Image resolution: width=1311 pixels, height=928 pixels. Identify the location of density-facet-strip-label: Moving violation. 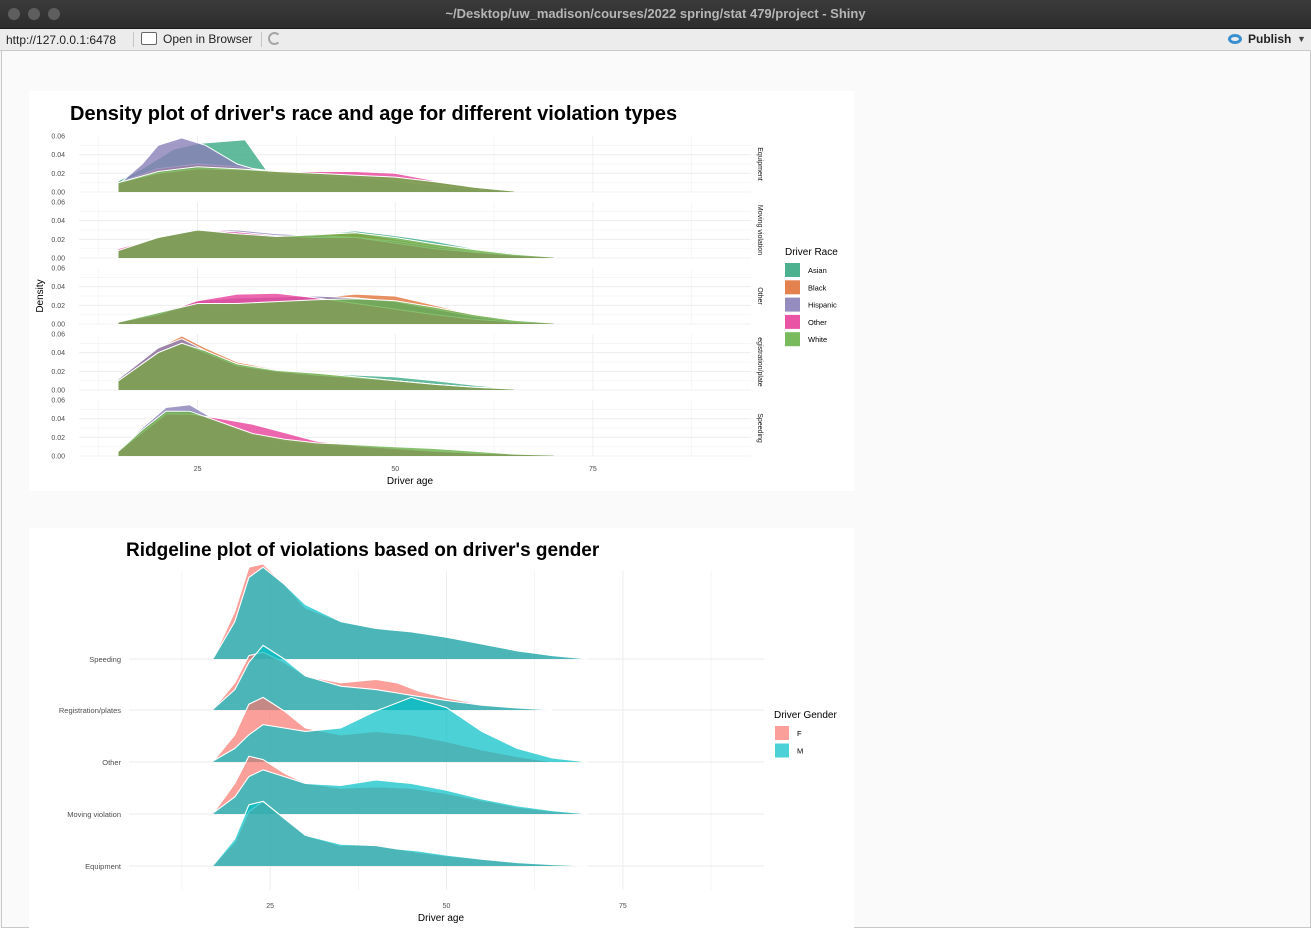
(759, 230).